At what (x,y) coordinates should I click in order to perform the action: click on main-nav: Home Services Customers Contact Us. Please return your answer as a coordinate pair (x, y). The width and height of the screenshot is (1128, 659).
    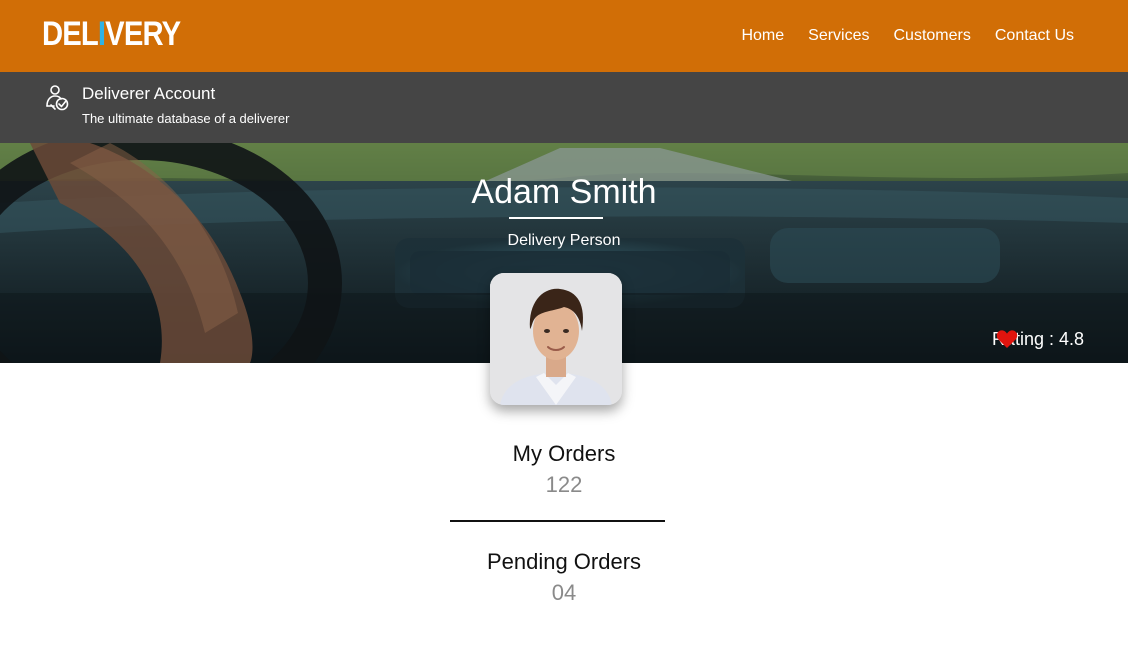
    Looking at the image, I should click on (907, 36).